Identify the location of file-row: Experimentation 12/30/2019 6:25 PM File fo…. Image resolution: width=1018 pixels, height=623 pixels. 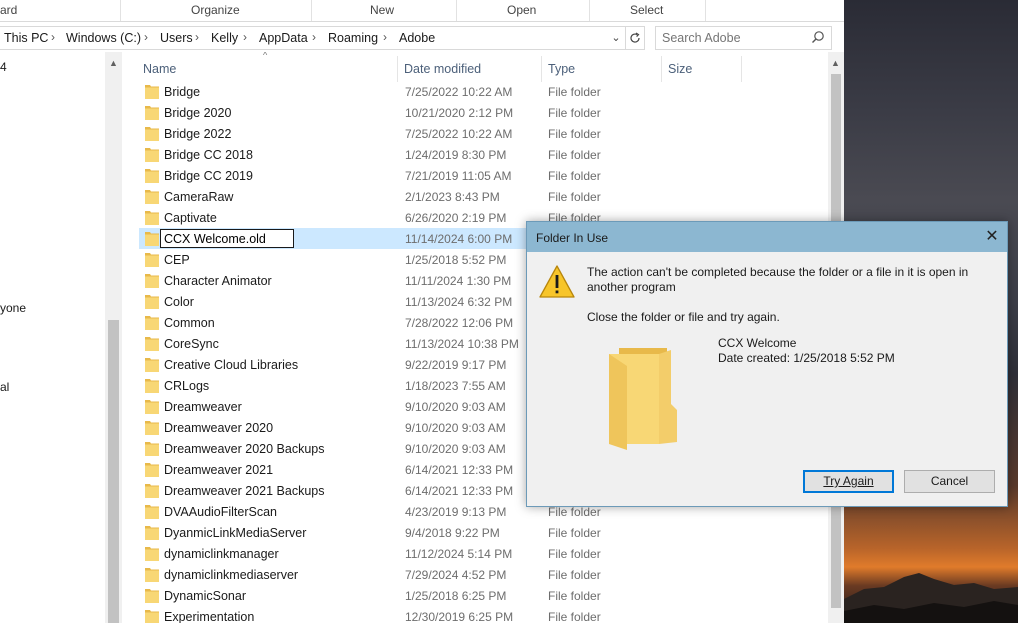
(483, 614).